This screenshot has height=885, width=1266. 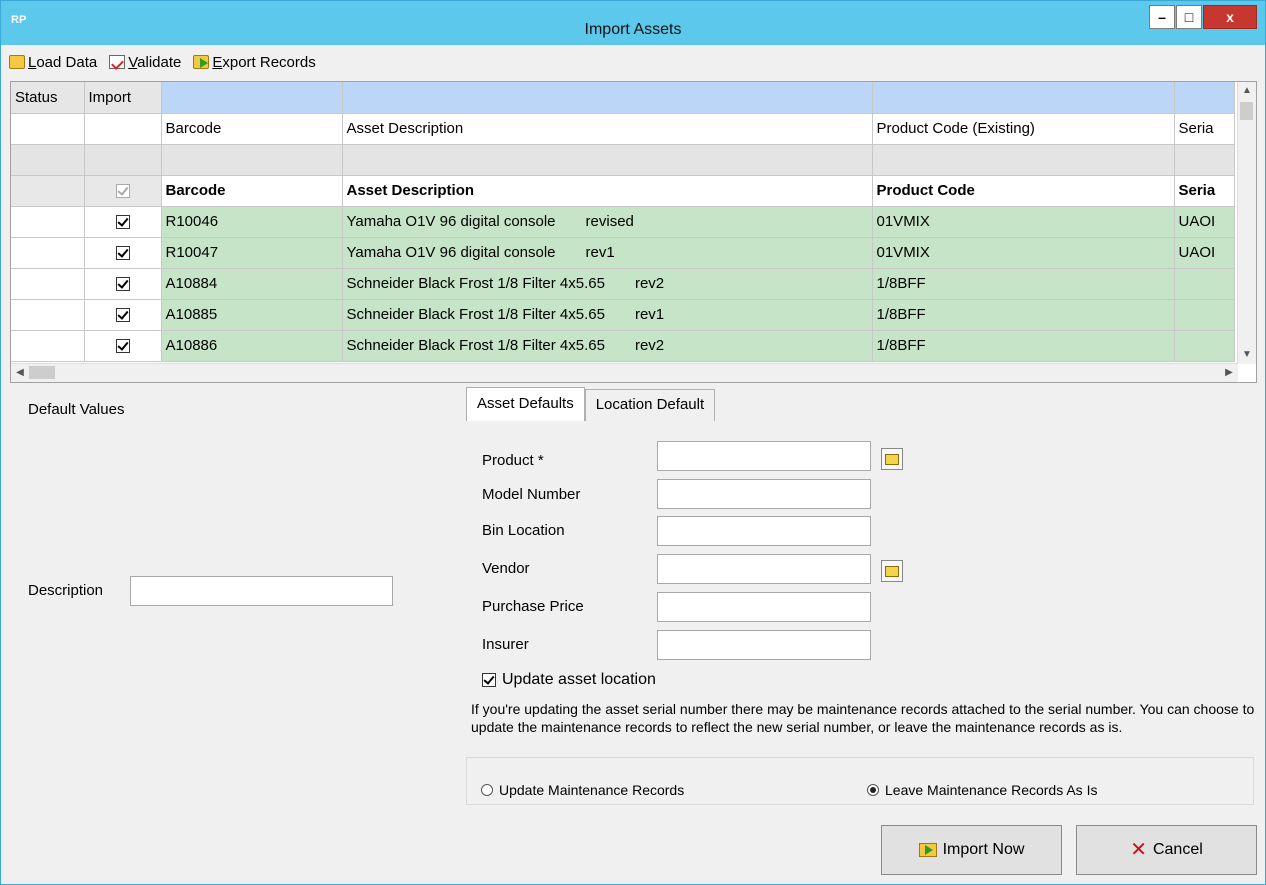 I want to click on mapping-cell: Product Code (Existing), so click(x=1023, y=129).